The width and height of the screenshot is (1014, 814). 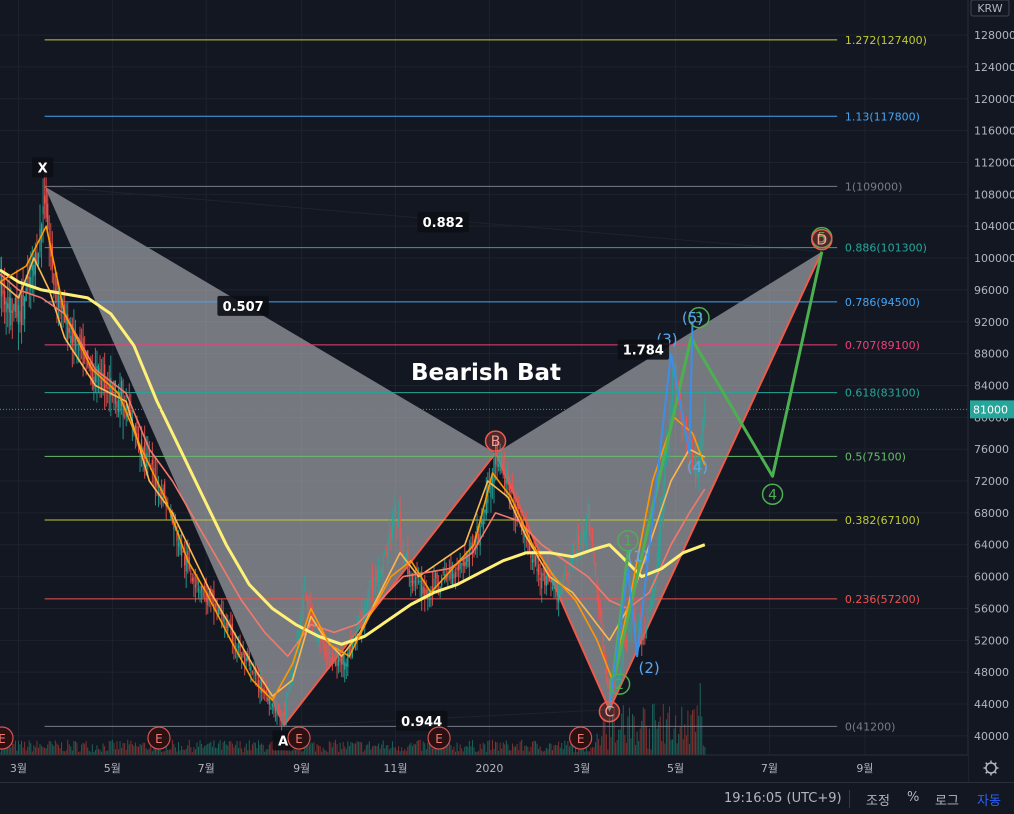 What do you see at coordinates (991, 577) in the screenshot?
I see `price-tick-label: 60000` at bounding box center [991, 577].